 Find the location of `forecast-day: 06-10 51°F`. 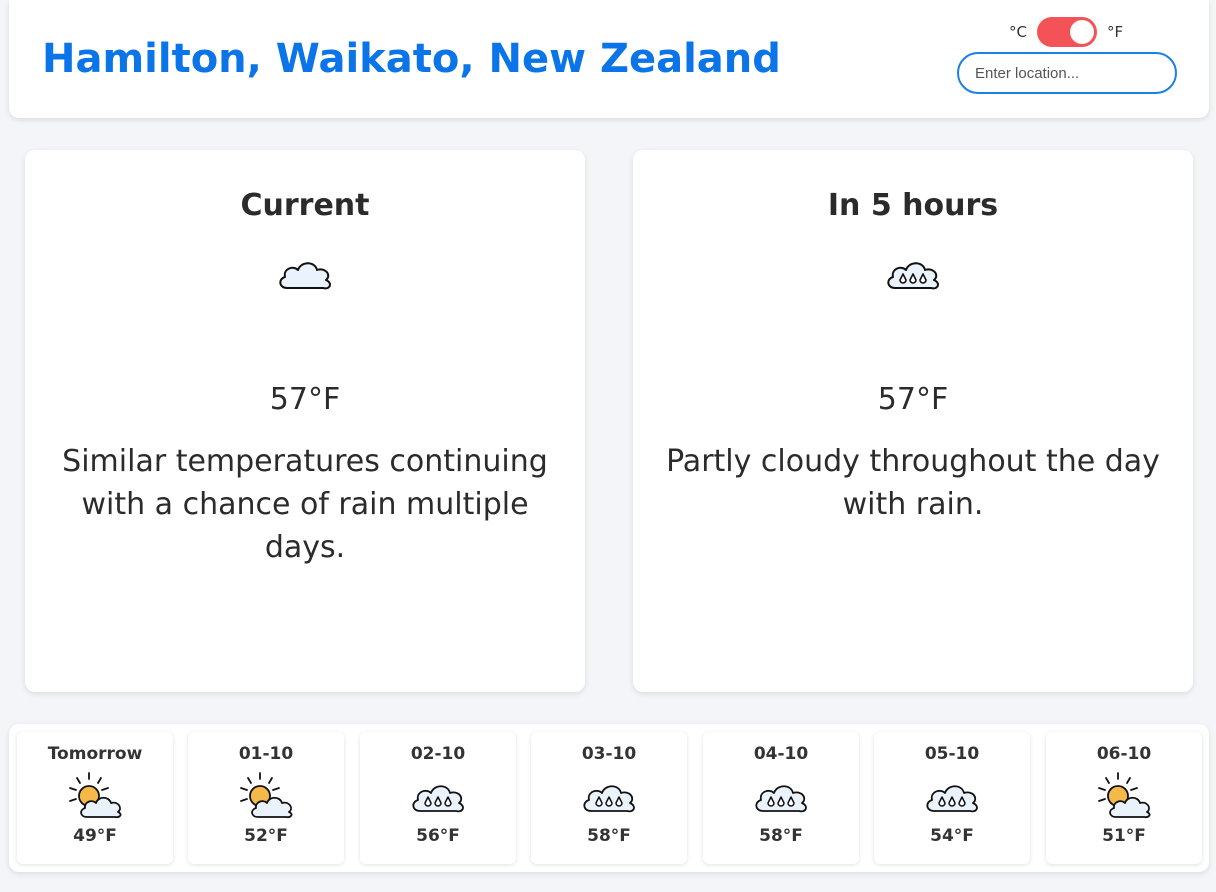

forecast-day: 06-10 51°F is located at coordinates (1124, 798).